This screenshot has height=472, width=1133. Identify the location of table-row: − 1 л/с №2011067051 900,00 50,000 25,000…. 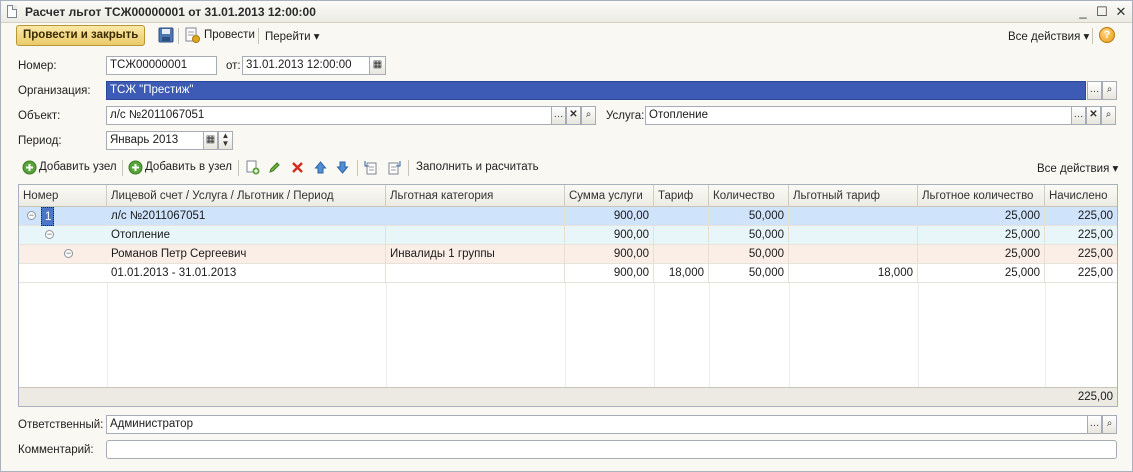
(568, 216).